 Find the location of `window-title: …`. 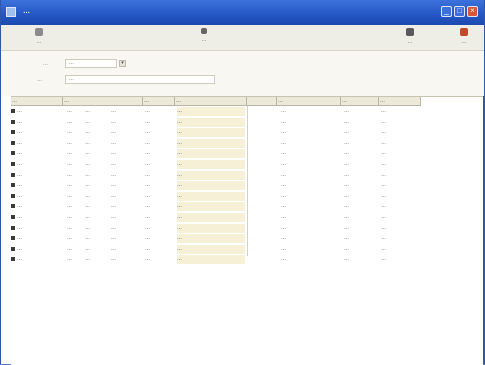

window-title: … is located at coordinates (26, 11).